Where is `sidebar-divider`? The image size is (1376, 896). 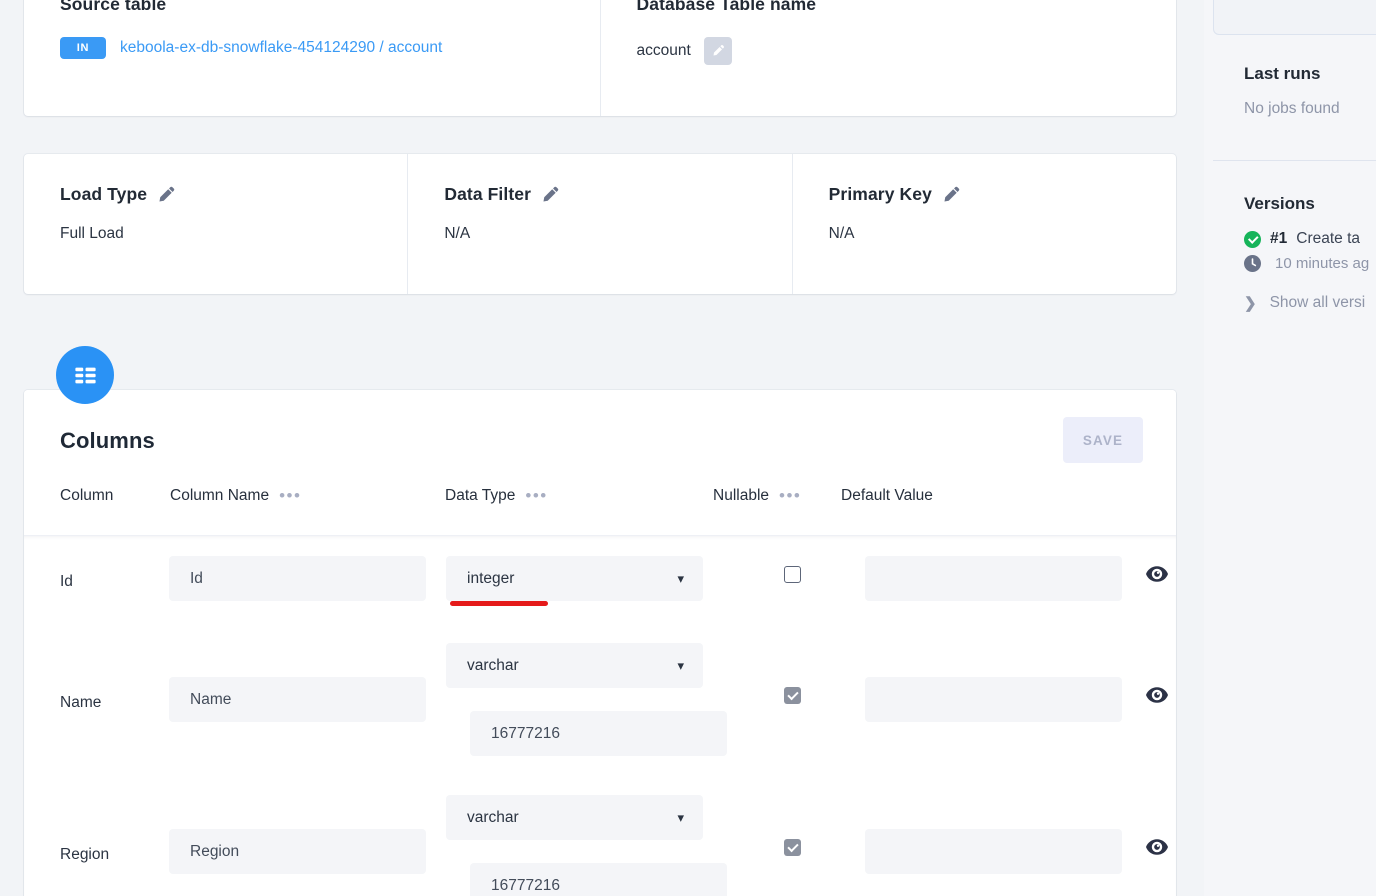
sidebar-divider is located at coordinates (1294, 160).